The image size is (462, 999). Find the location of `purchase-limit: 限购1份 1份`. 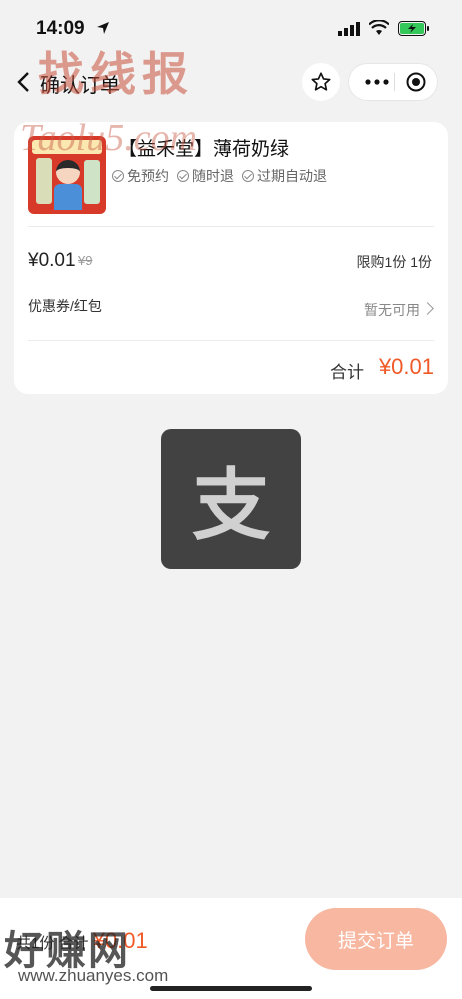

purchase-limit: 限购1份 1份 is located at coordinates (394, 262).